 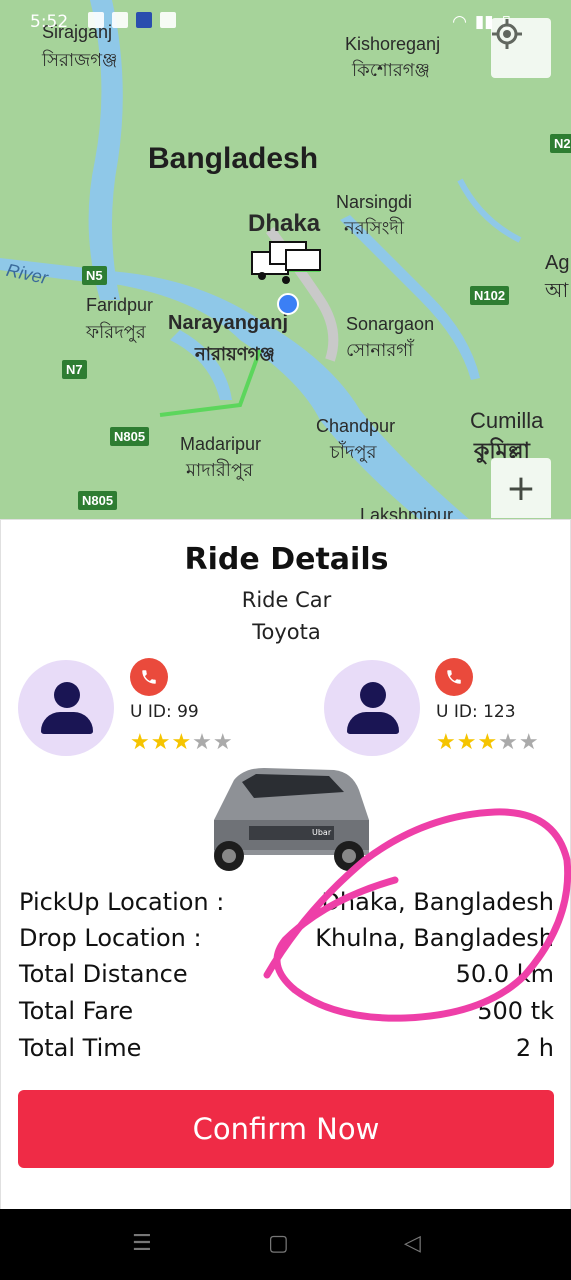 I want to click on road-label-n7: N7, so click(x=74, y=369).